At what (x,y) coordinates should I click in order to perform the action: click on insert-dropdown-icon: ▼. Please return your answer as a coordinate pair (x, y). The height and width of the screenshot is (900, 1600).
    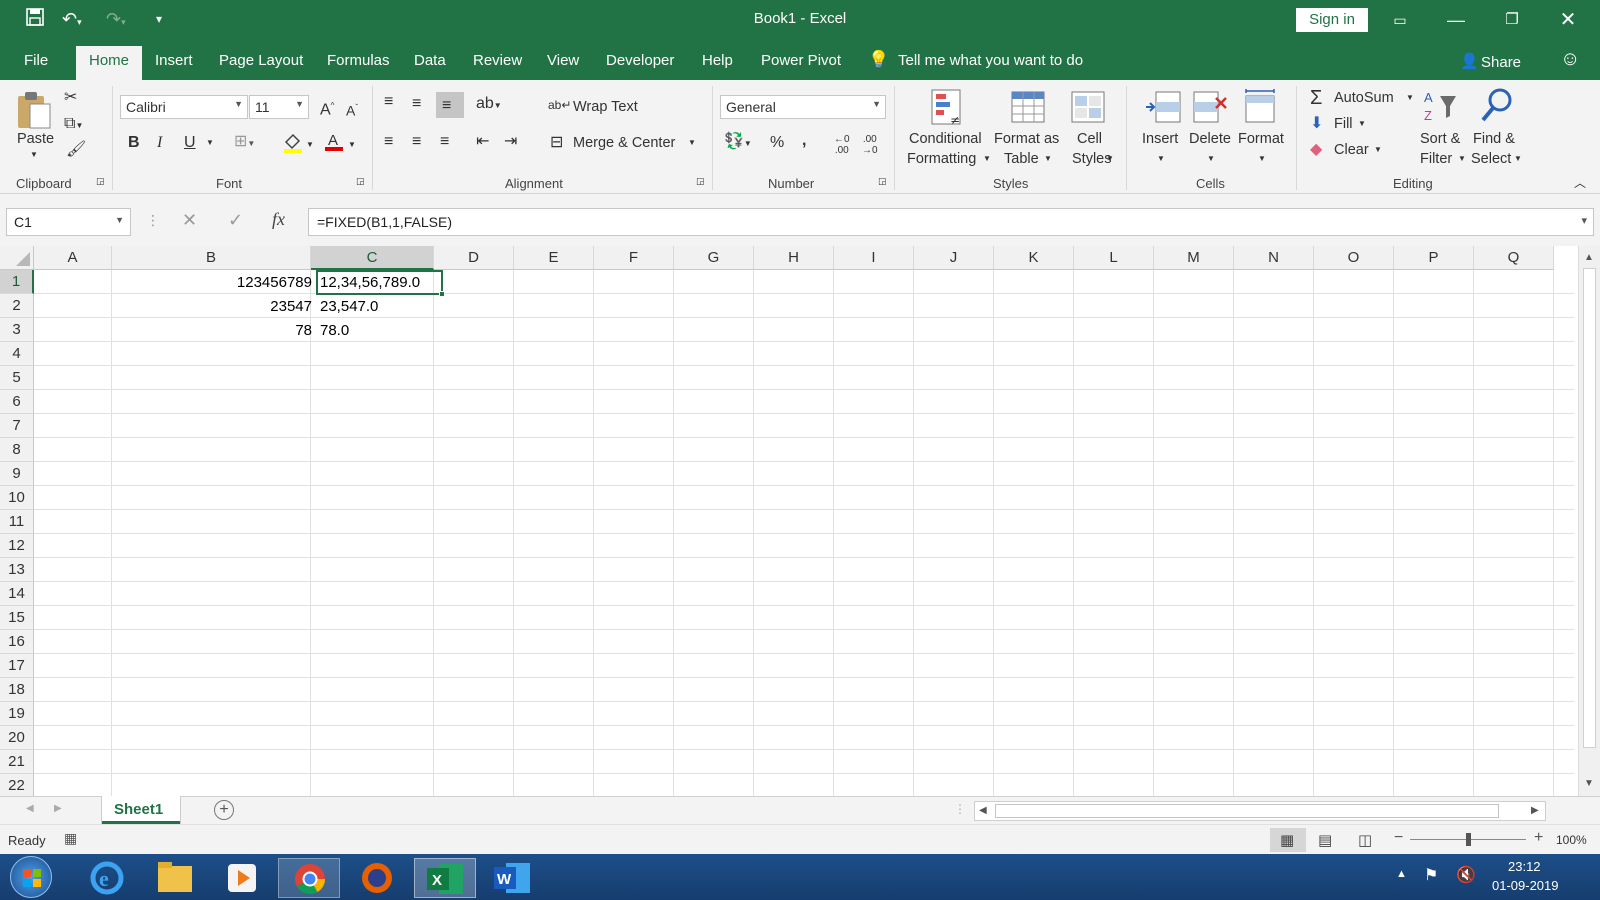
    Looking at the image, I should click on (1161, 158).